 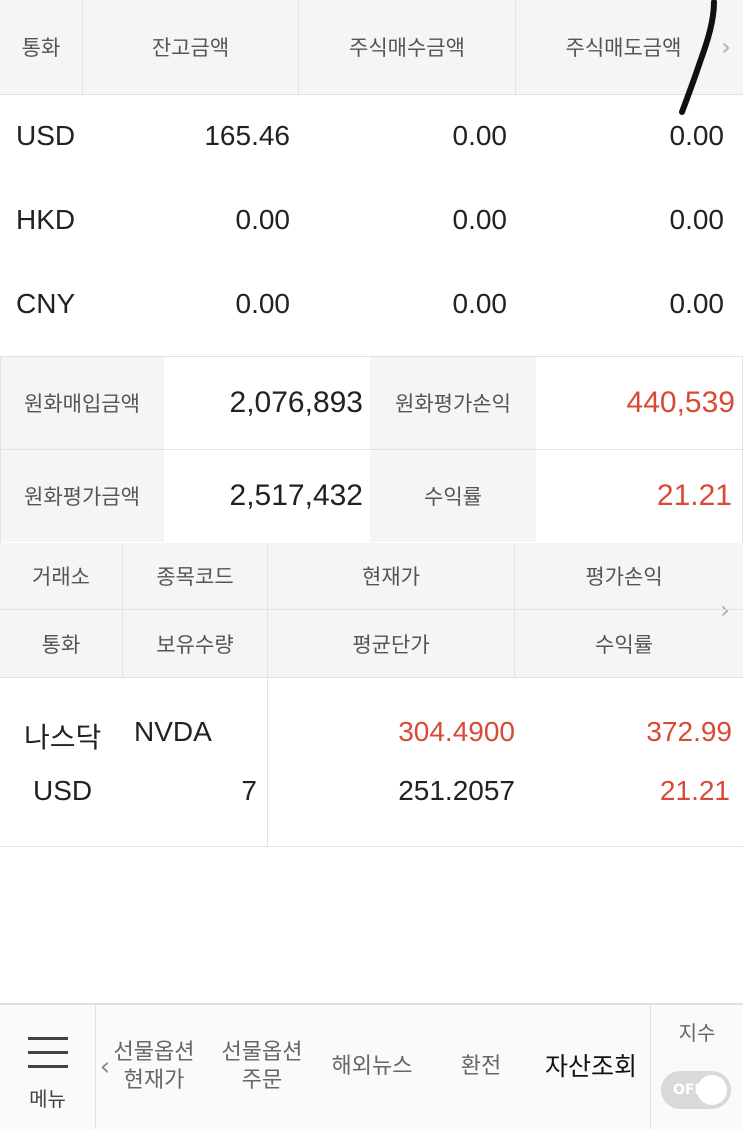 I want to click on currency-row: CNY 0.00 0.00 0.00, so click(x=371, y=304).